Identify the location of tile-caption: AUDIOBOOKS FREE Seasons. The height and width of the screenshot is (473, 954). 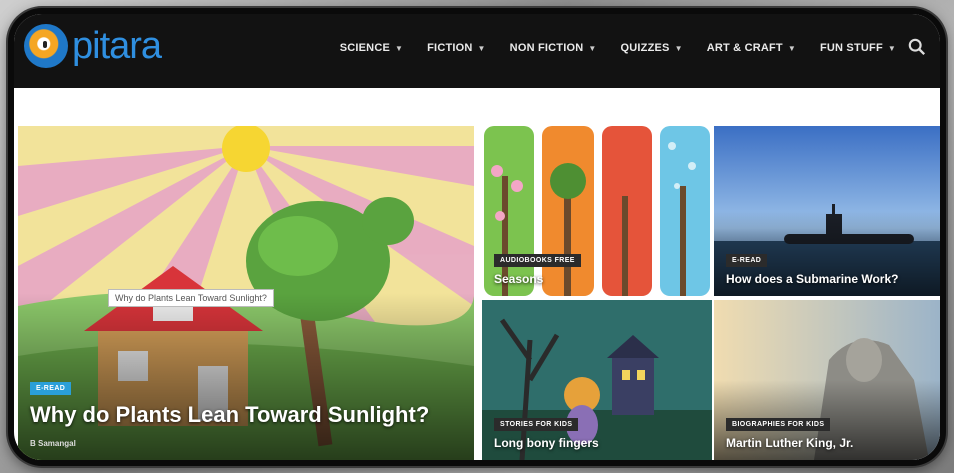
(599, 267).